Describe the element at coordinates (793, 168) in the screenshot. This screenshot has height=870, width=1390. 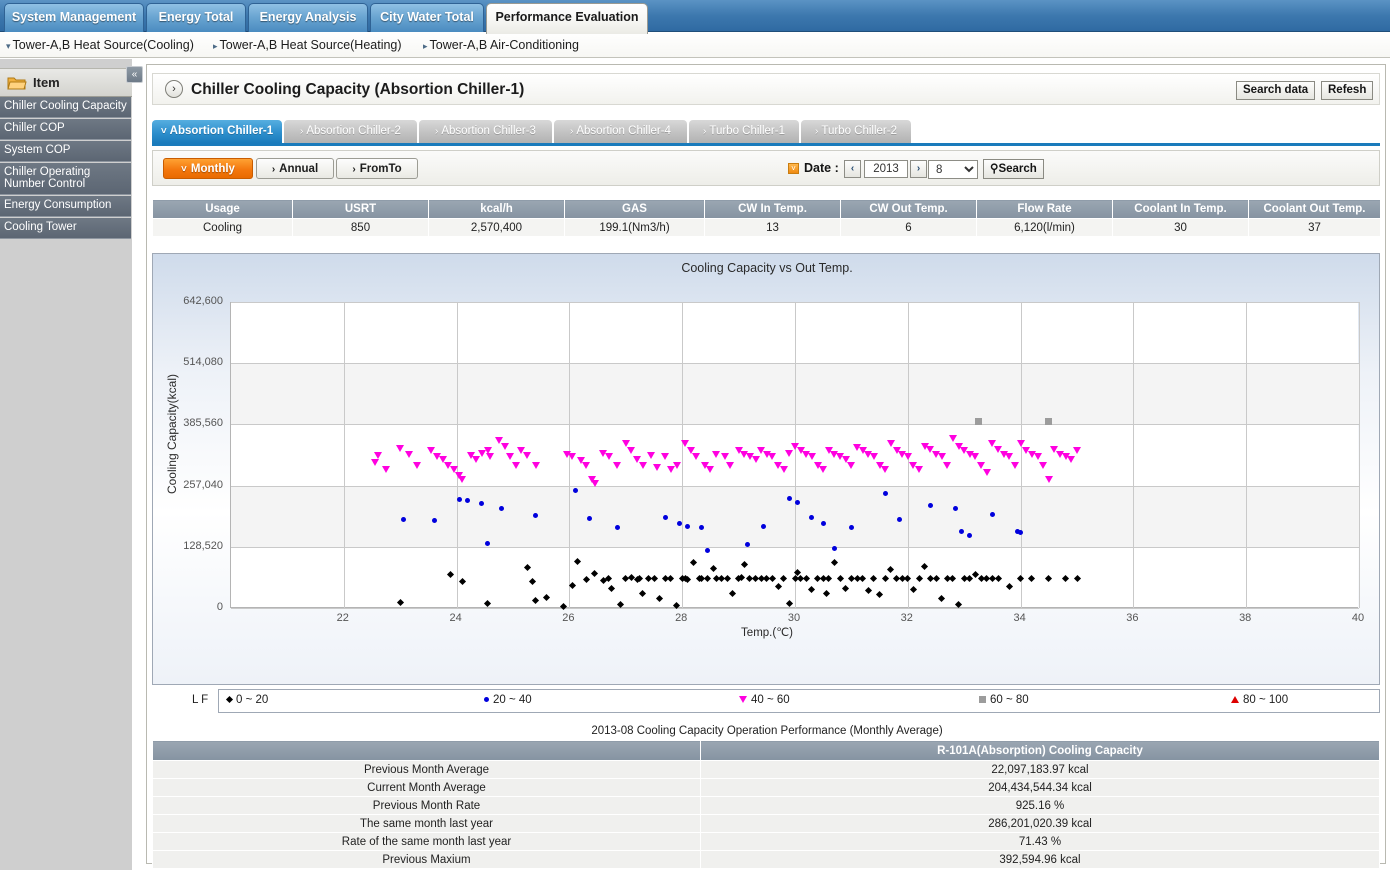
I see `date-toggle-icon: ˅` at that location.